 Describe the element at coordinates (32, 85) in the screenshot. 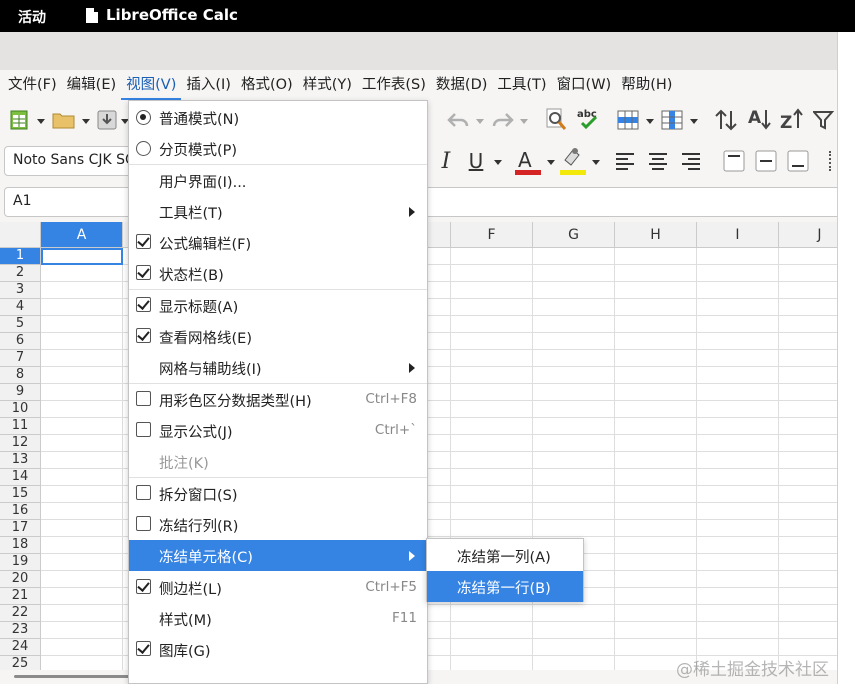

I see `menu-0: 文件(F)` at that location.